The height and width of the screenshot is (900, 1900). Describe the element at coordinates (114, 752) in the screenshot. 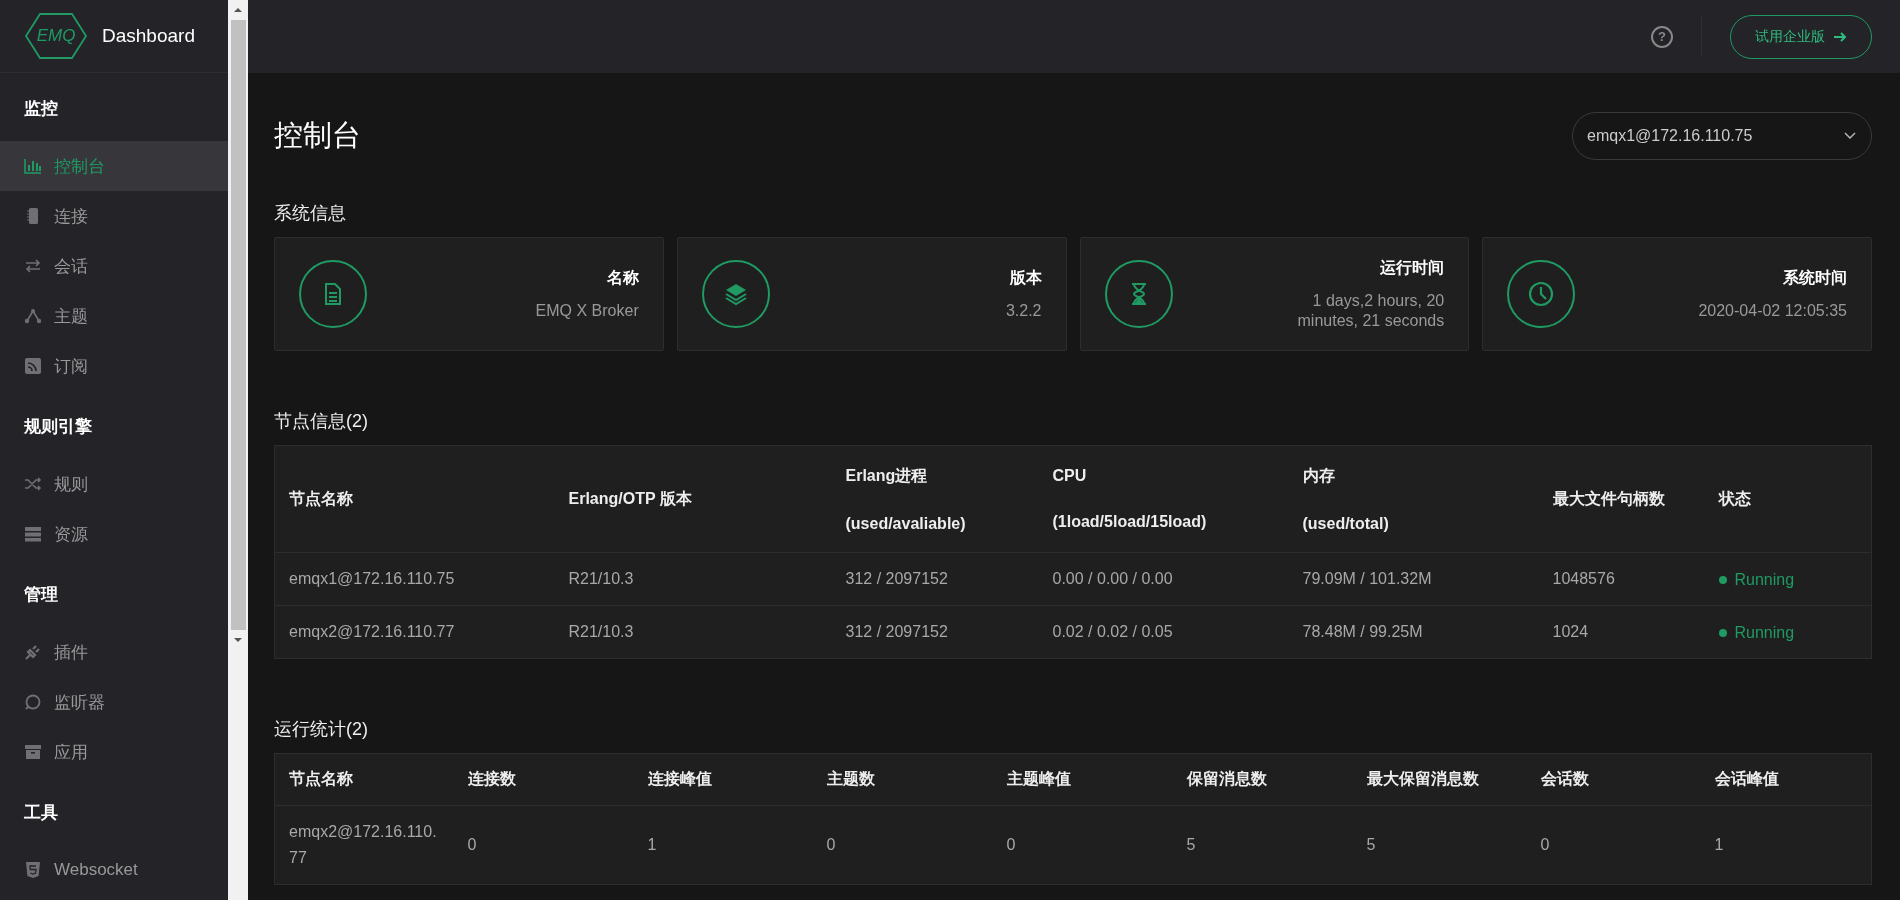

I see `menu-item: 应用` at that location.